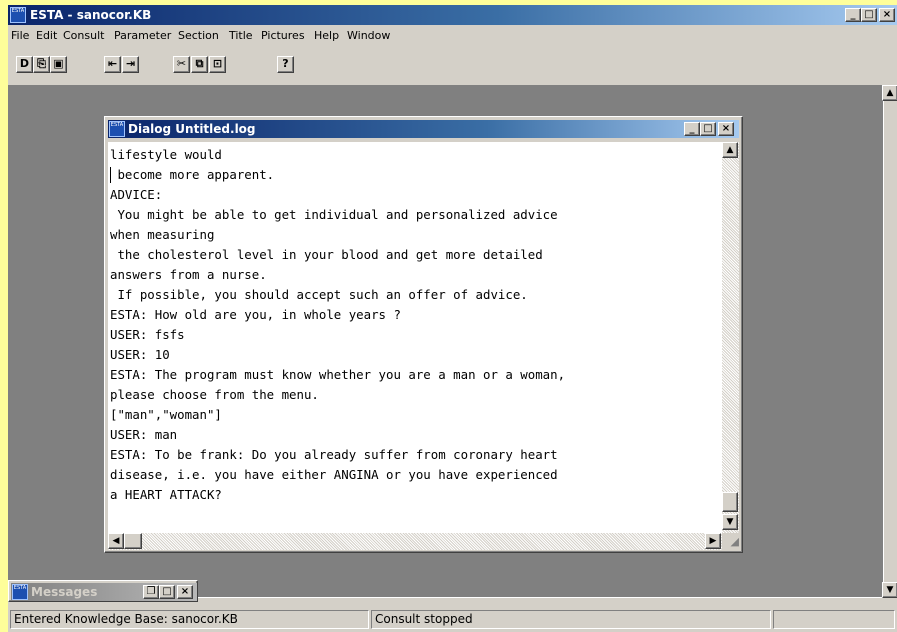 The image size is (897, 632). What do you see at coordinates (46, 35) in the screenshot?
I see `menu-edit: Edit` at bounding box center [46, 35].